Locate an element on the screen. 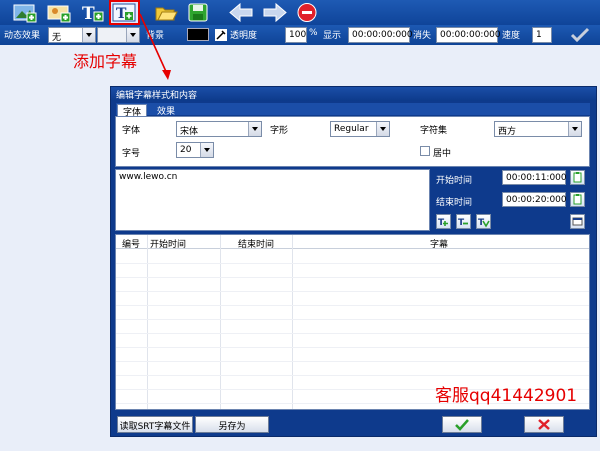 The image size is (600, 451). close-icon is located at coordinates (544, 424).